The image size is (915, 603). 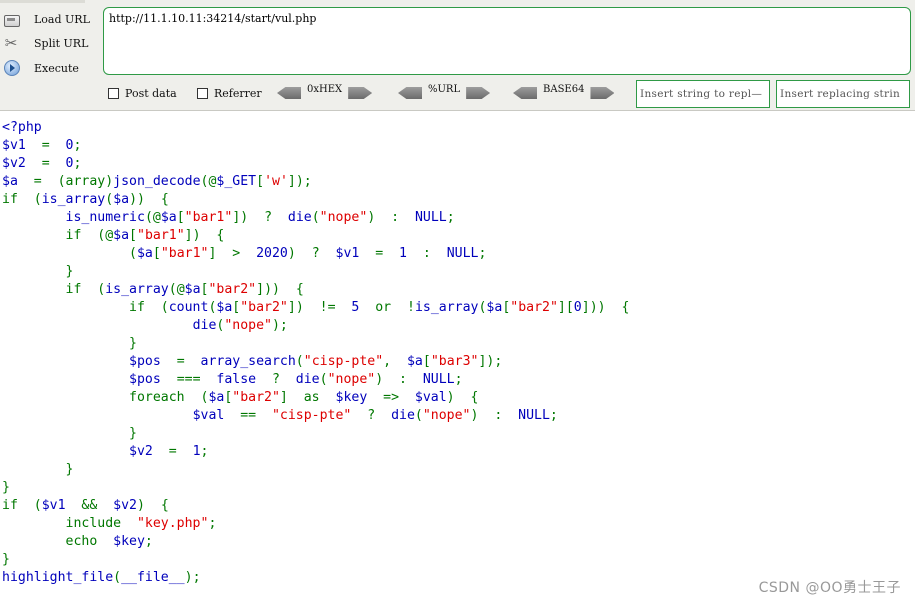 What do you see at coordinates (410, 93) in the screenshot?
I see `url-decode-arrow-icon` at bounding box center [410, 93].